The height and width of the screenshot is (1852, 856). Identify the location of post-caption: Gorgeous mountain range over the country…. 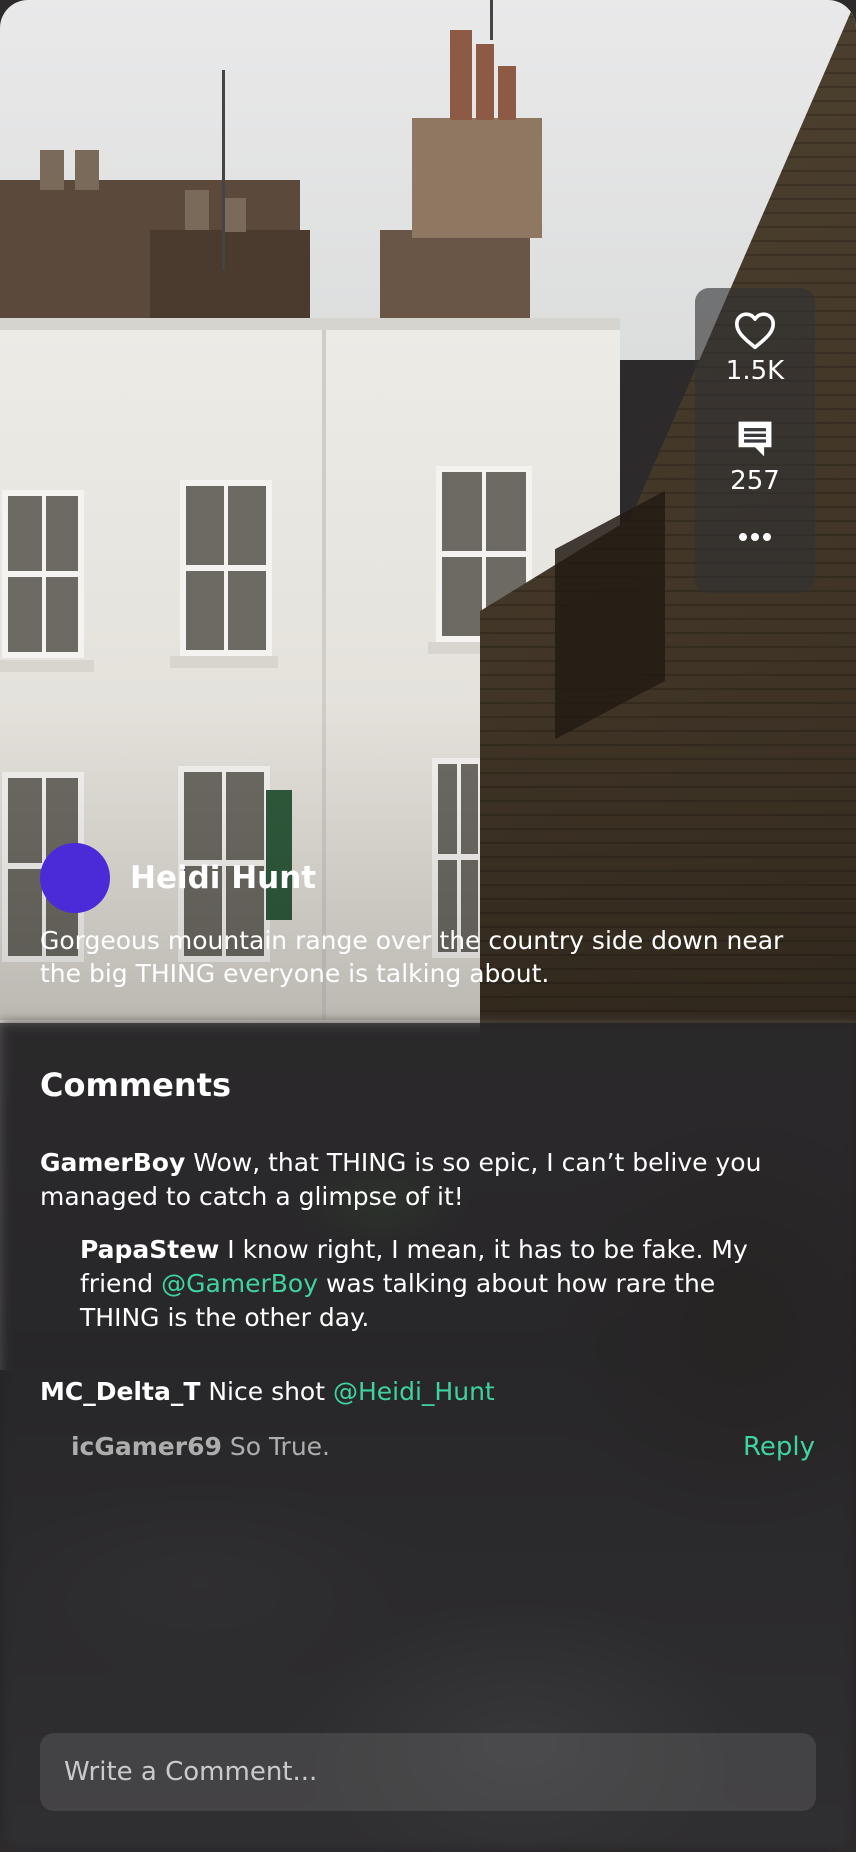
(412, 957).